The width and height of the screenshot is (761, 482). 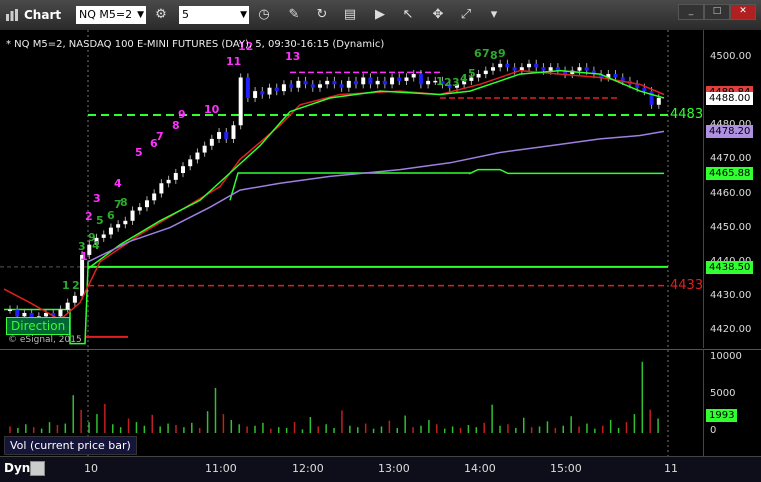 I want to click on pencil-icon: ✎, so click(x=294, y=15).